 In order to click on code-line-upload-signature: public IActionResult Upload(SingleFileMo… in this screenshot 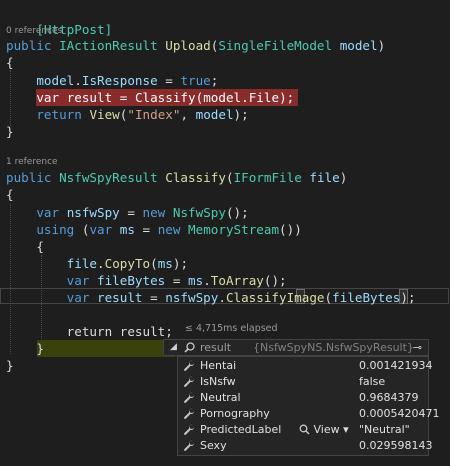, I will do `click(196, 45)`.